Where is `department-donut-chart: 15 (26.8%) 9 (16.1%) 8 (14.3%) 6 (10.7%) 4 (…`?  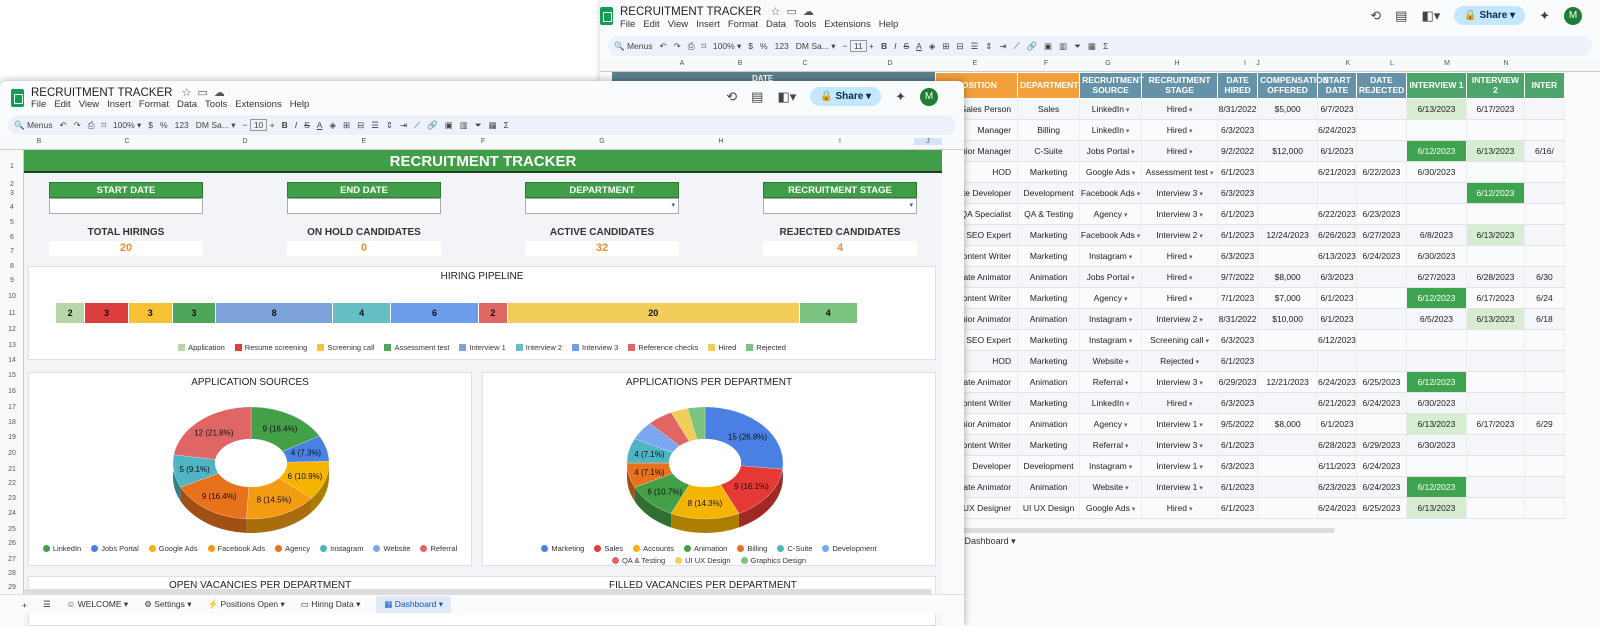
department-donut-chart: 15 (26.8%) 9 (16.1%) 8 (14.3%) 6 (10.7%) 4 (… is located at coordinates (710, 469).